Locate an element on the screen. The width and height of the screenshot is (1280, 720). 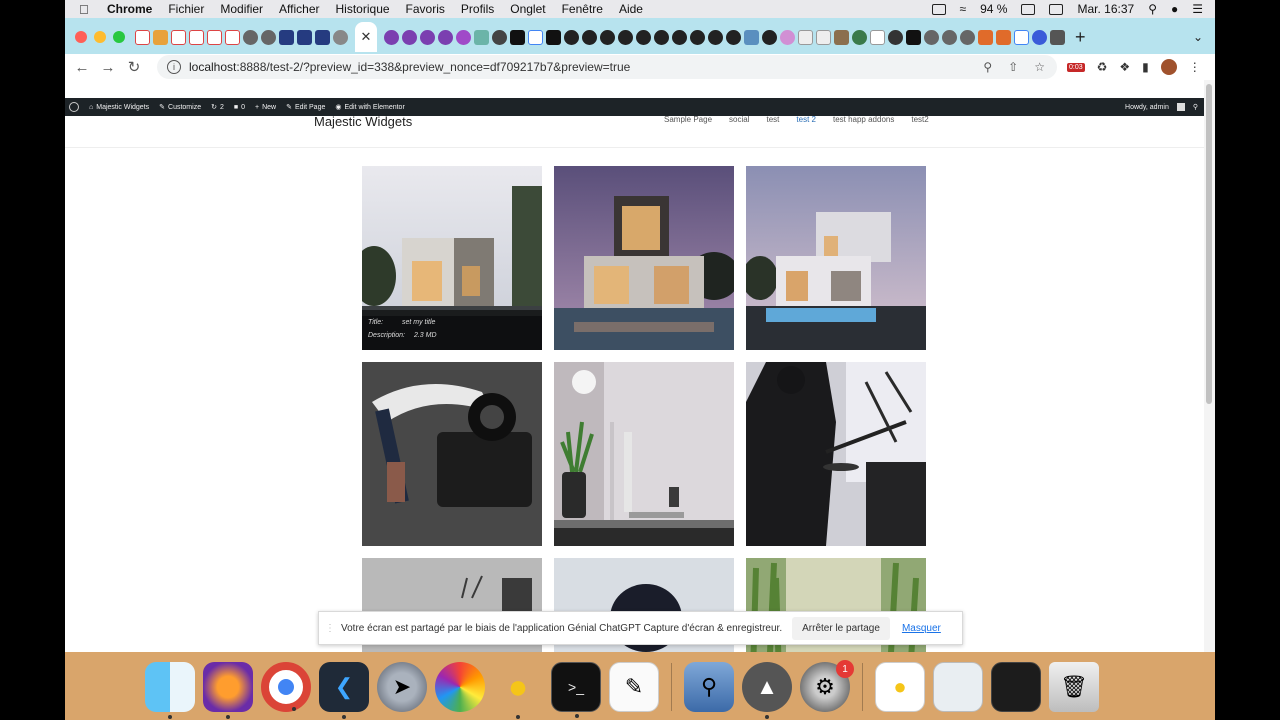
menu-aide: Aide is located at coordinates (631, 9).